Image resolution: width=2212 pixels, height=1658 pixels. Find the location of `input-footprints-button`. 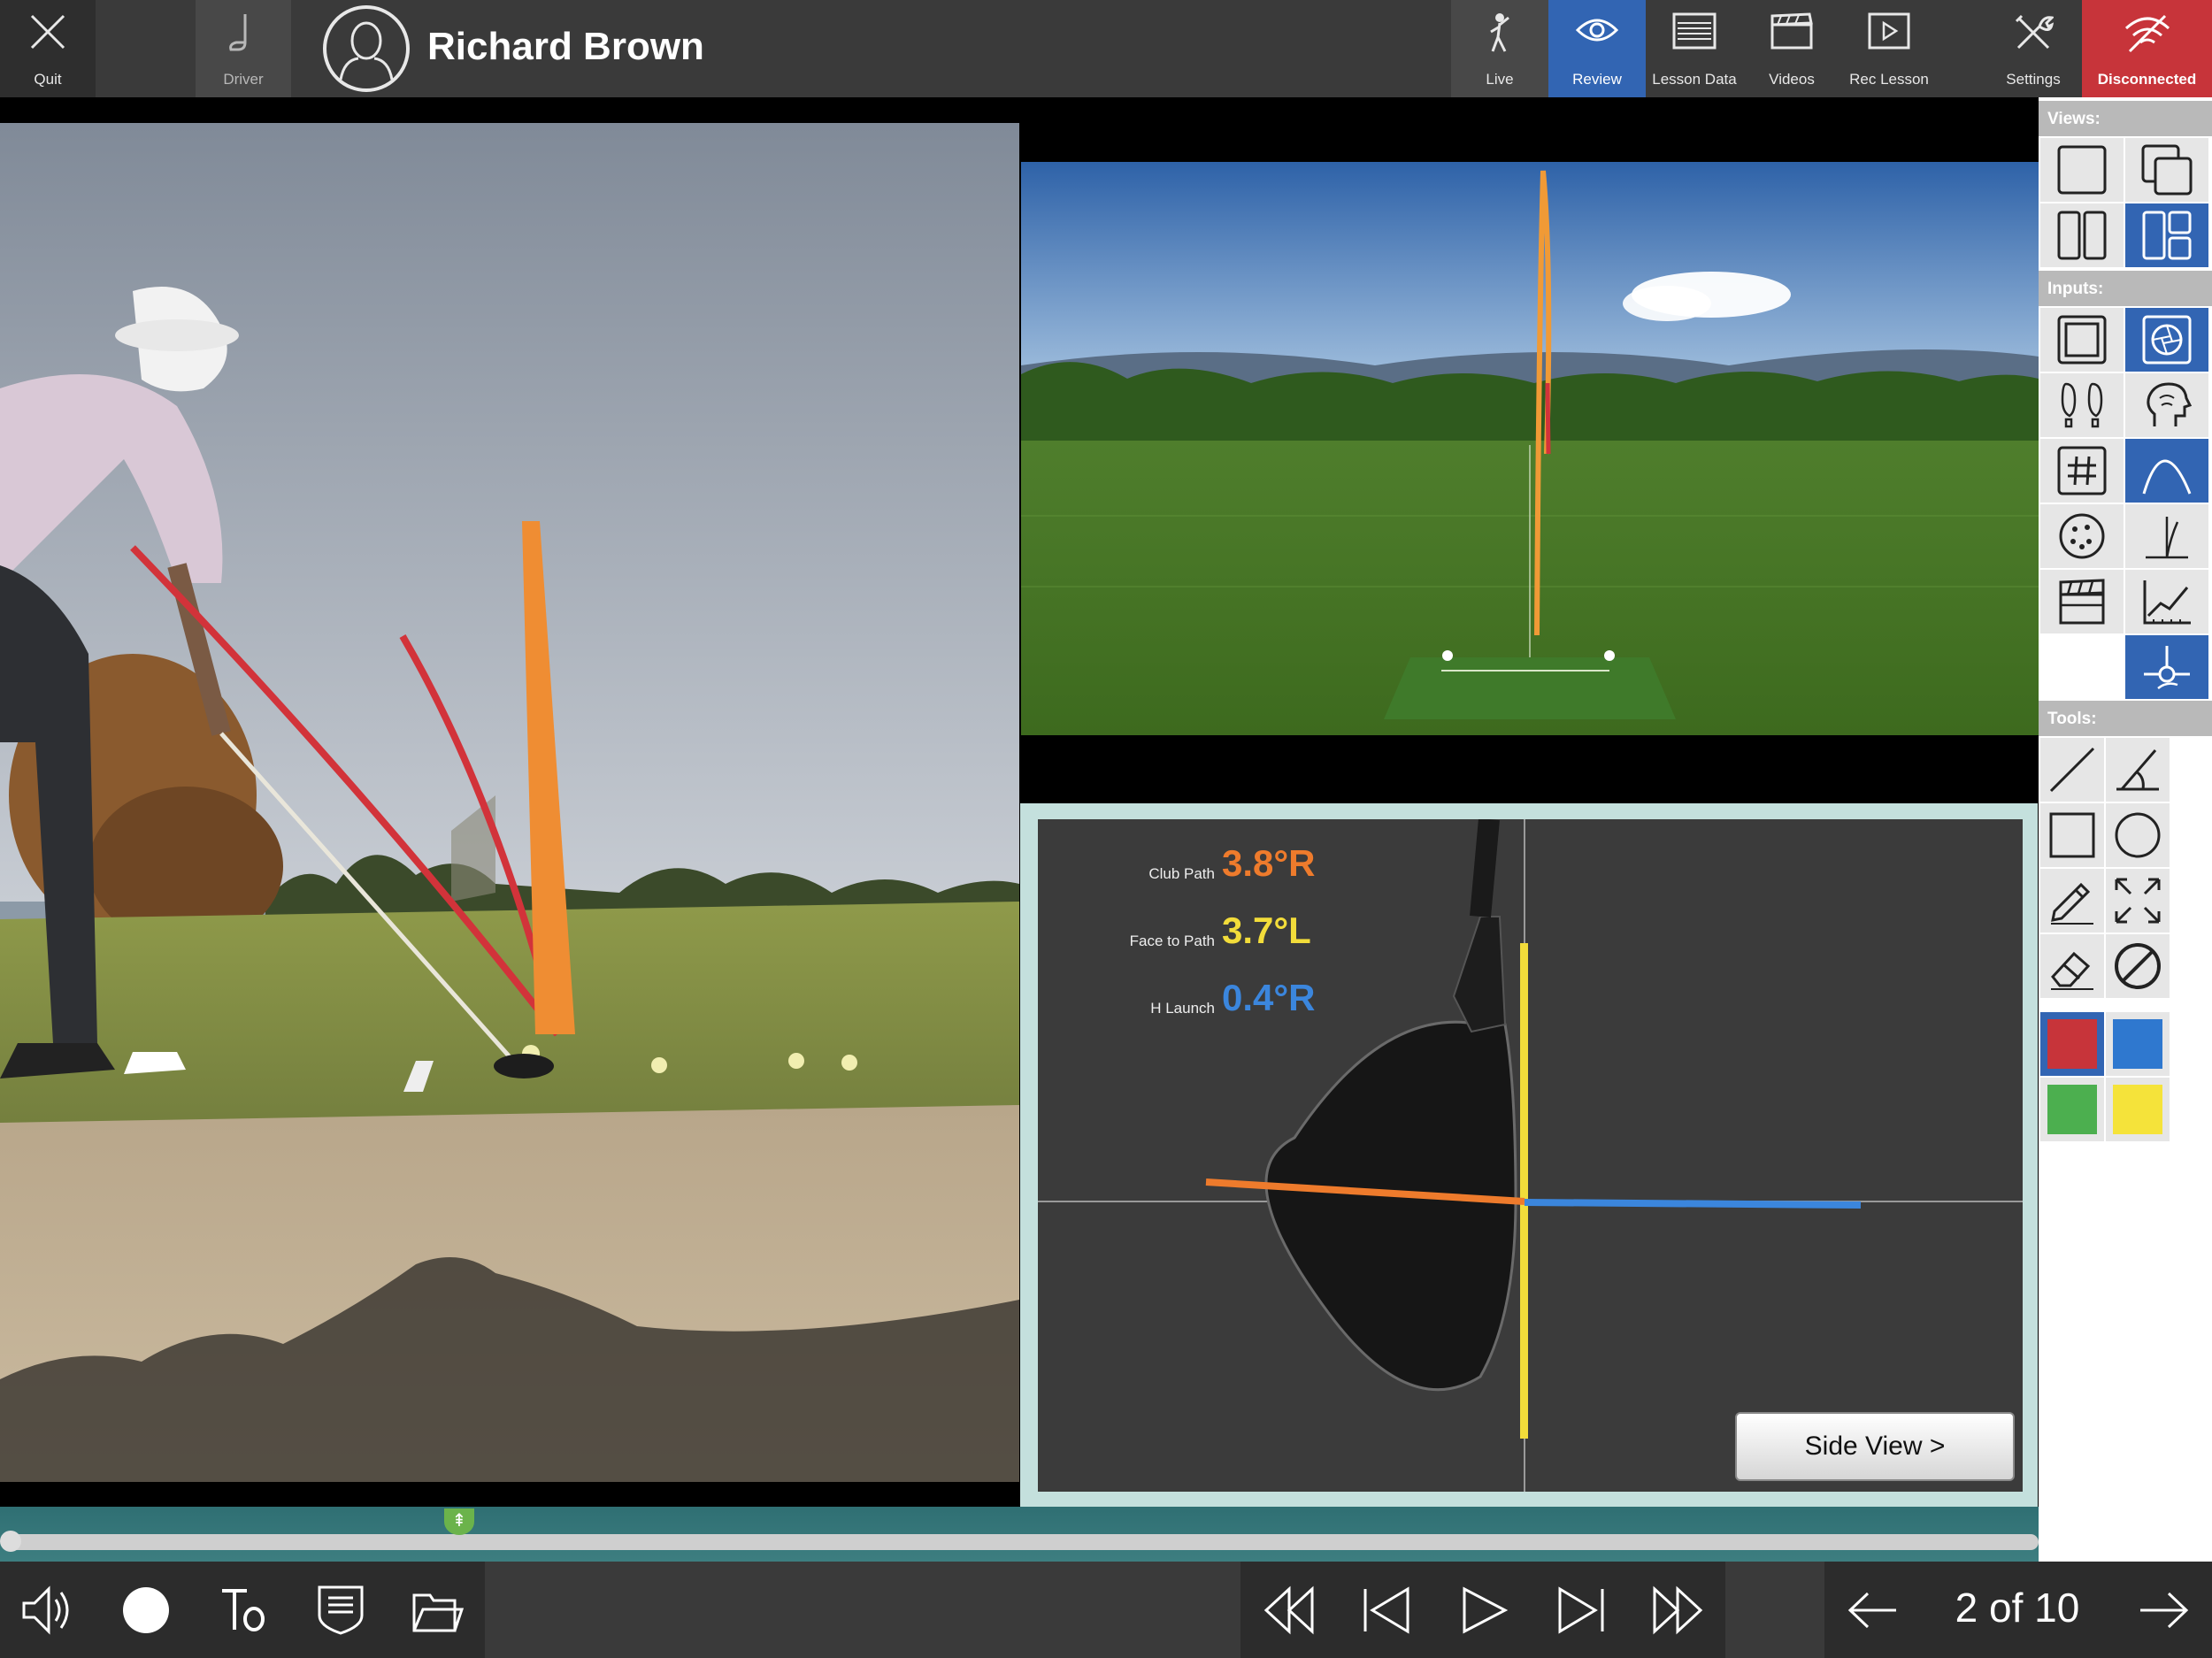

input-footprints-button is located at coordinates (2082, 405).